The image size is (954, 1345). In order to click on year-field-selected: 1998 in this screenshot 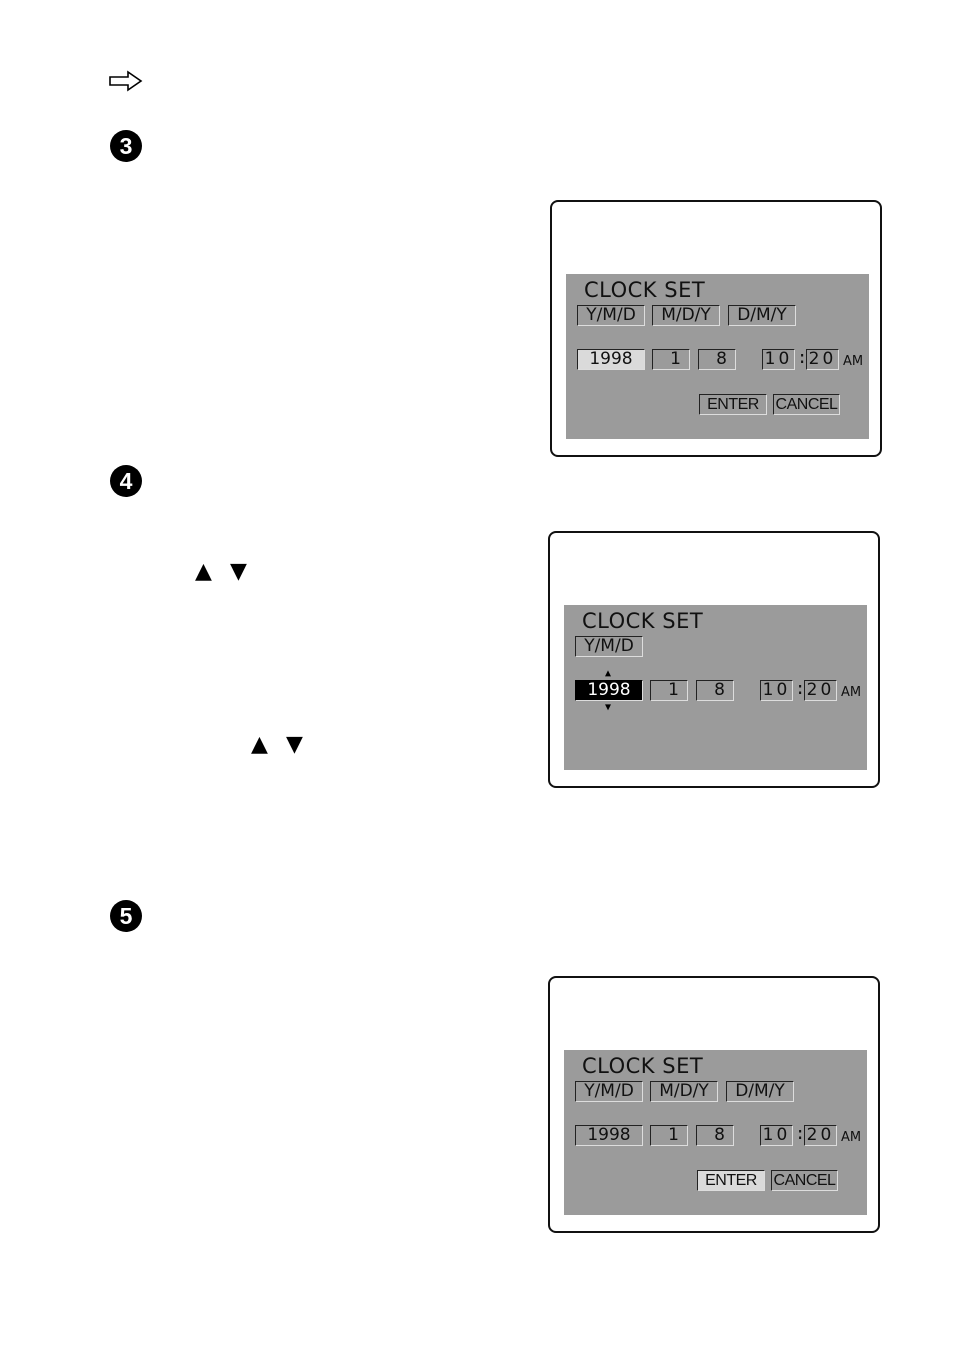, I will do `click(609, 690)`.